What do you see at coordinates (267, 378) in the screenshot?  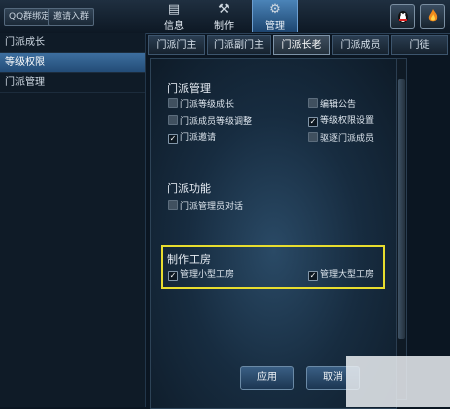 I see `apply-button: 应用` at bounding box center [267, 378].